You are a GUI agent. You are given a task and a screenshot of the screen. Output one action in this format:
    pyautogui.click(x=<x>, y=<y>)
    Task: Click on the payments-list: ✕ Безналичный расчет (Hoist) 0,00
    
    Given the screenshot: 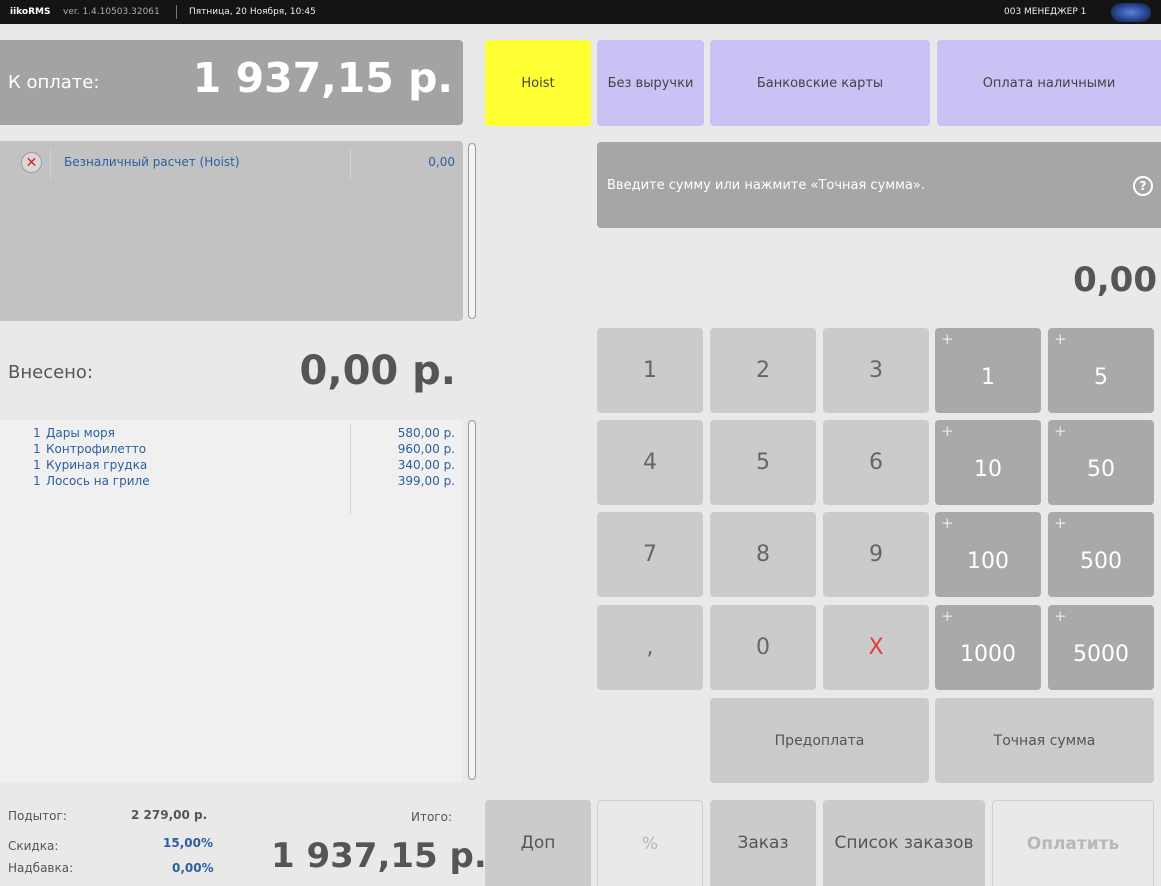 What is the action you would take?
    pyautogui.click(x=231, y=231)
    